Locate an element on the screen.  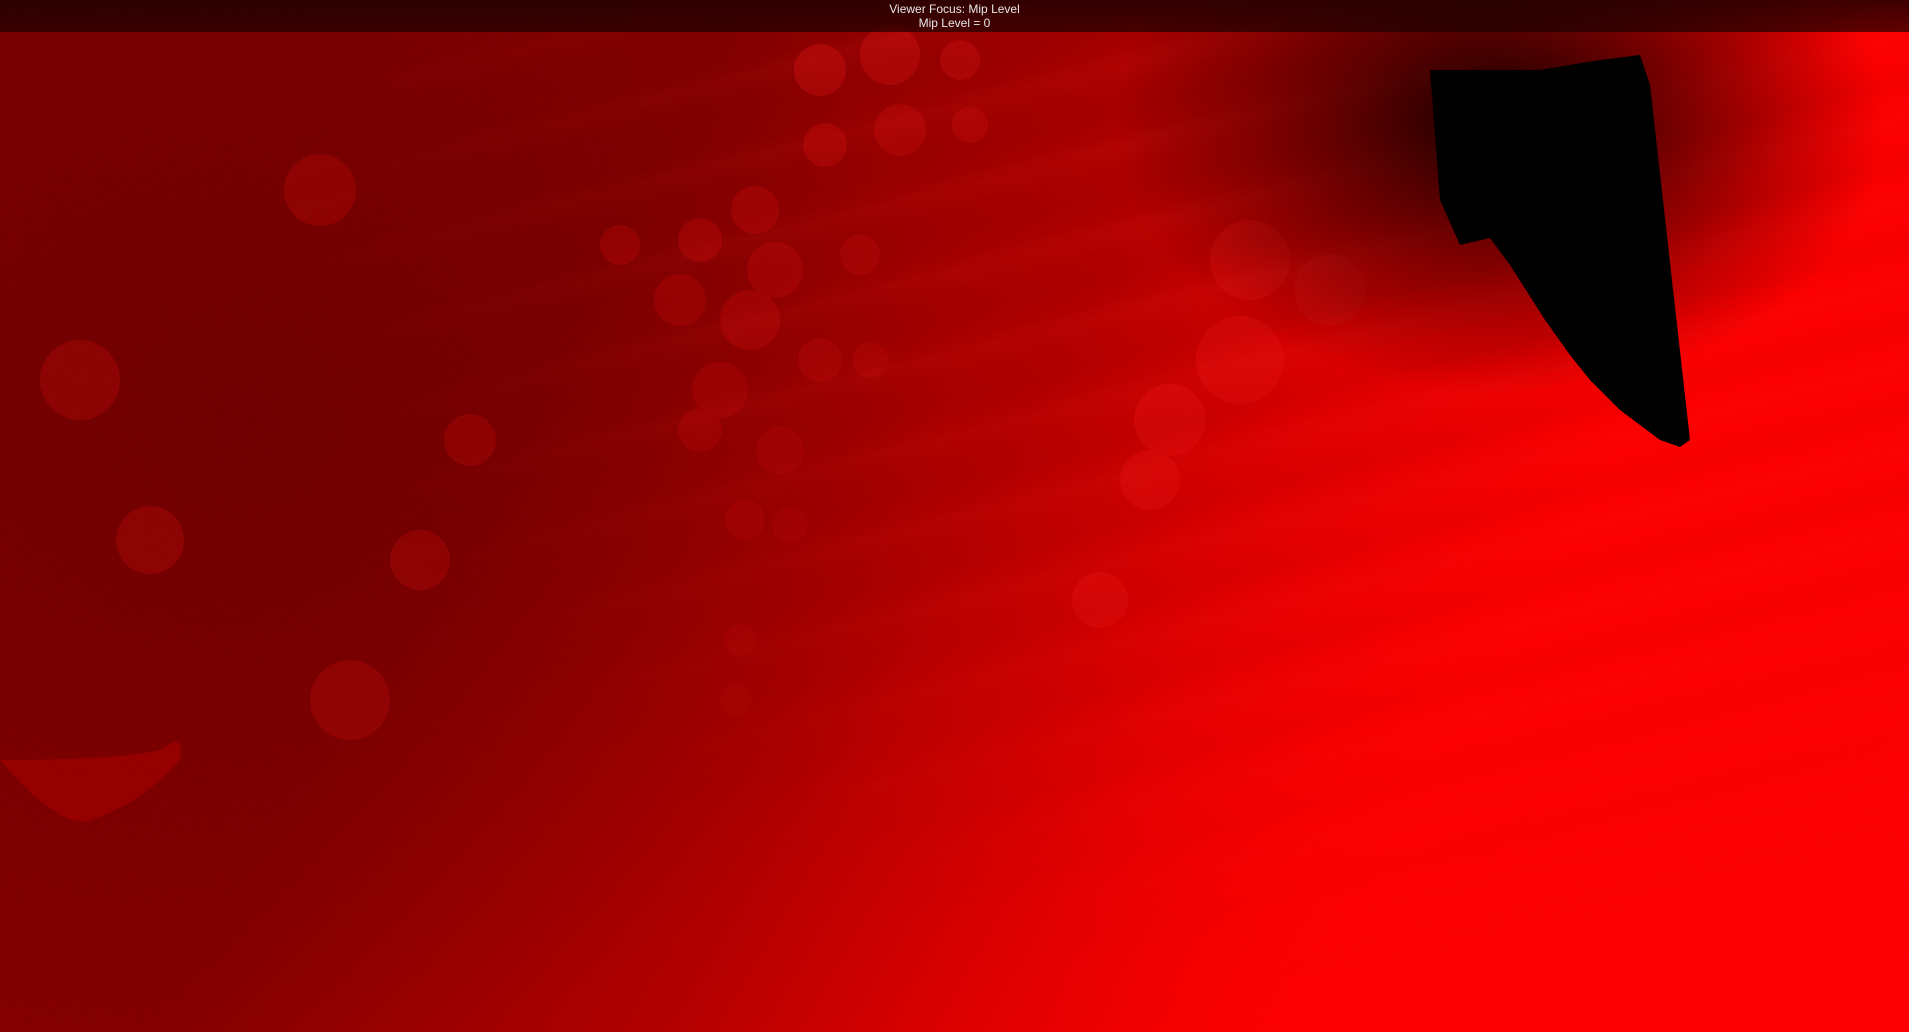
mip-level-value: Mip Level = 0 is located at coordinates (954, 23).